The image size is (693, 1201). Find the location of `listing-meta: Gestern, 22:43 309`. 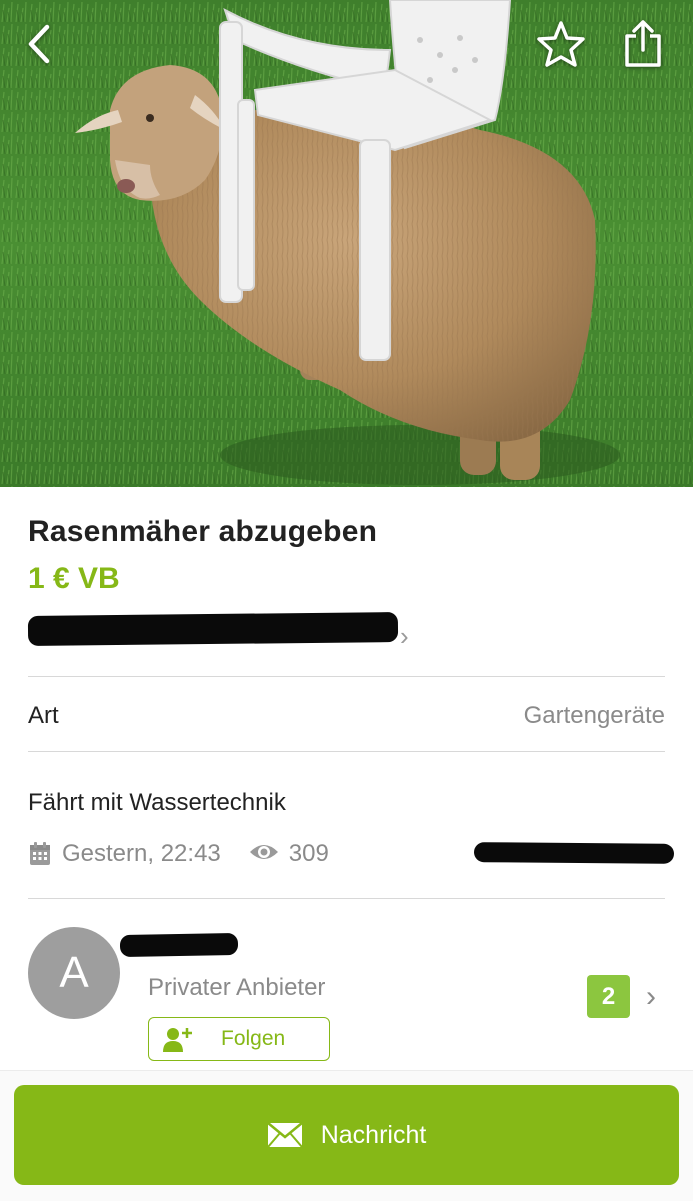

listing-meta: Gestern, 22:43 309 is located at coordinates (178, 854).